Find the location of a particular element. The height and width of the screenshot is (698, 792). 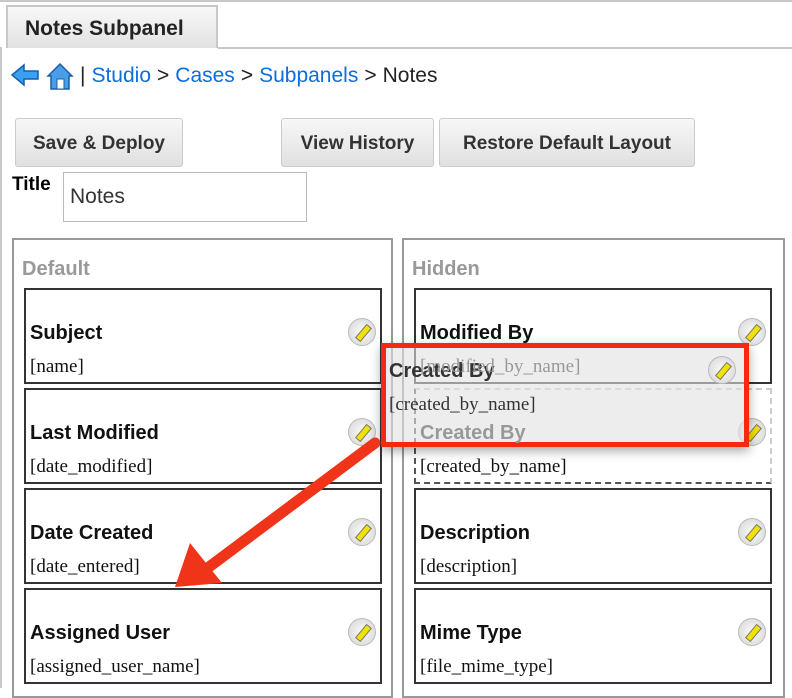

tab-notes-subpanel: Notes Subpanel is located at coordinates (112, 26).